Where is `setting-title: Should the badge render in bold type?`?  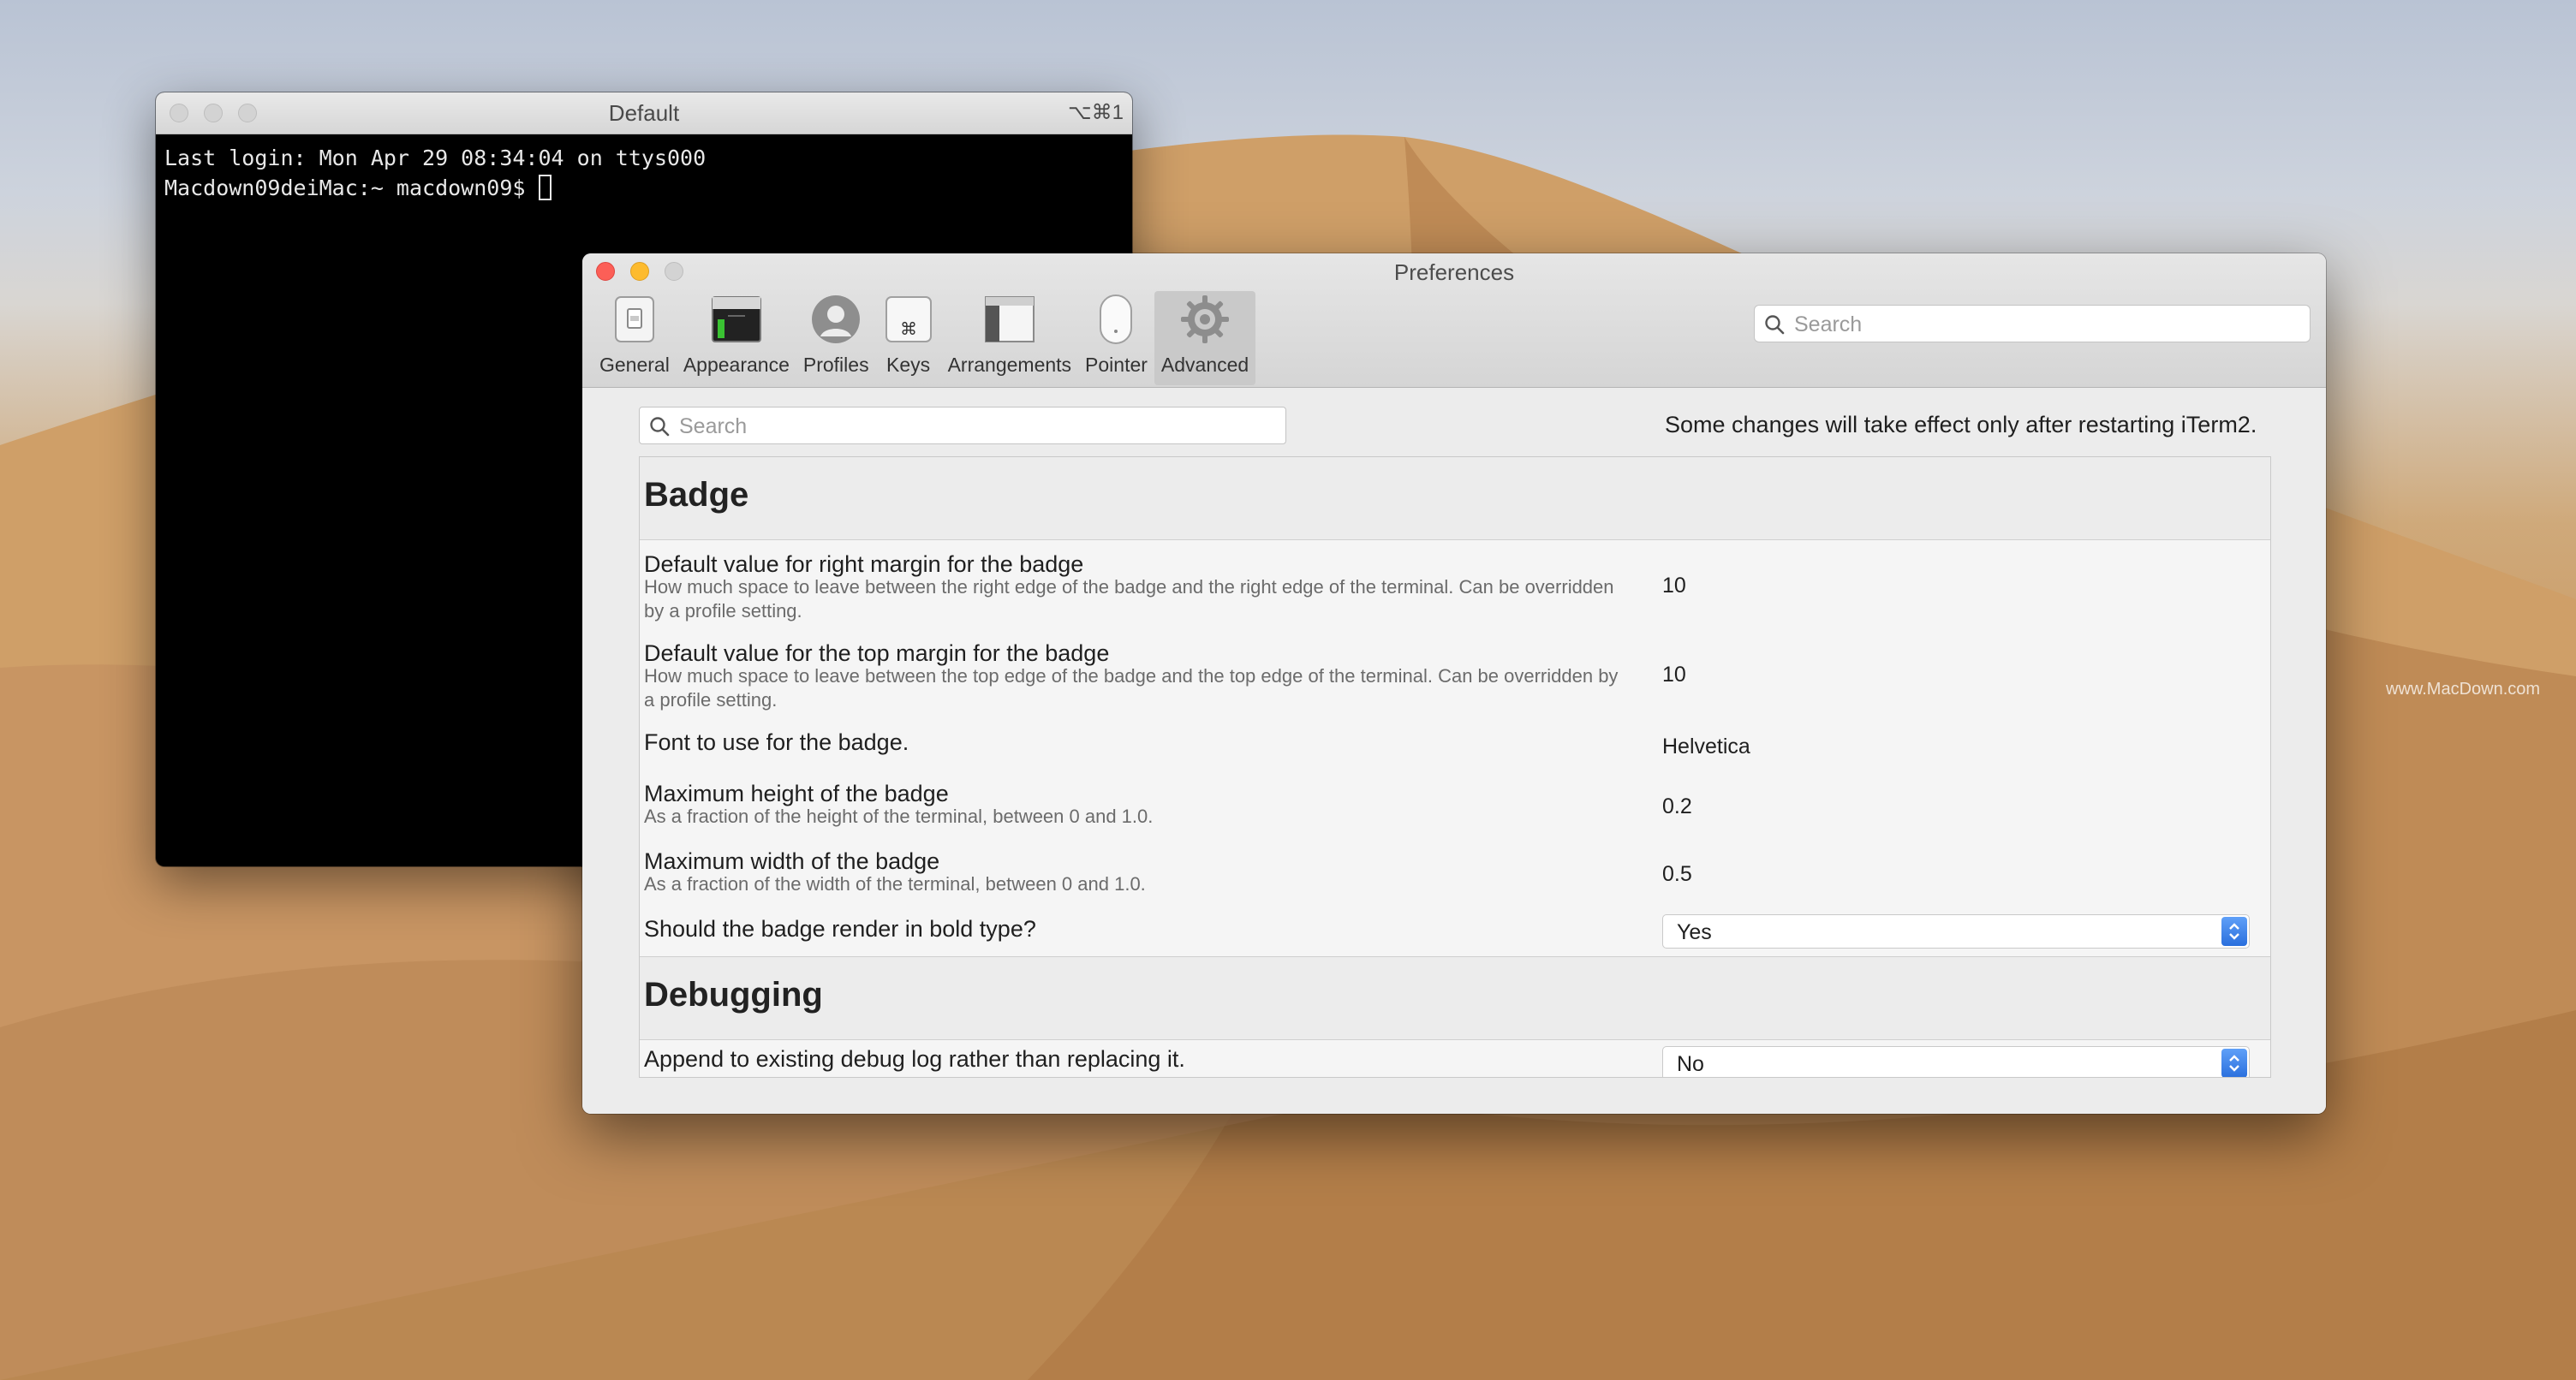 setting-title: Should the badge render in bold type? is located at coordinates (840, 929).